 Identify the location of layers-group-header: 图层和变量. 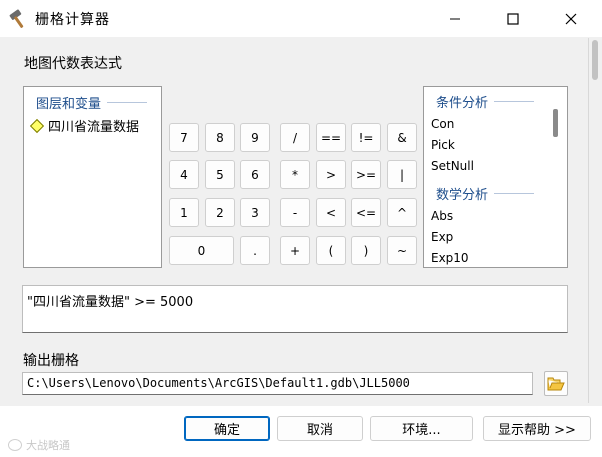
(92, 102).